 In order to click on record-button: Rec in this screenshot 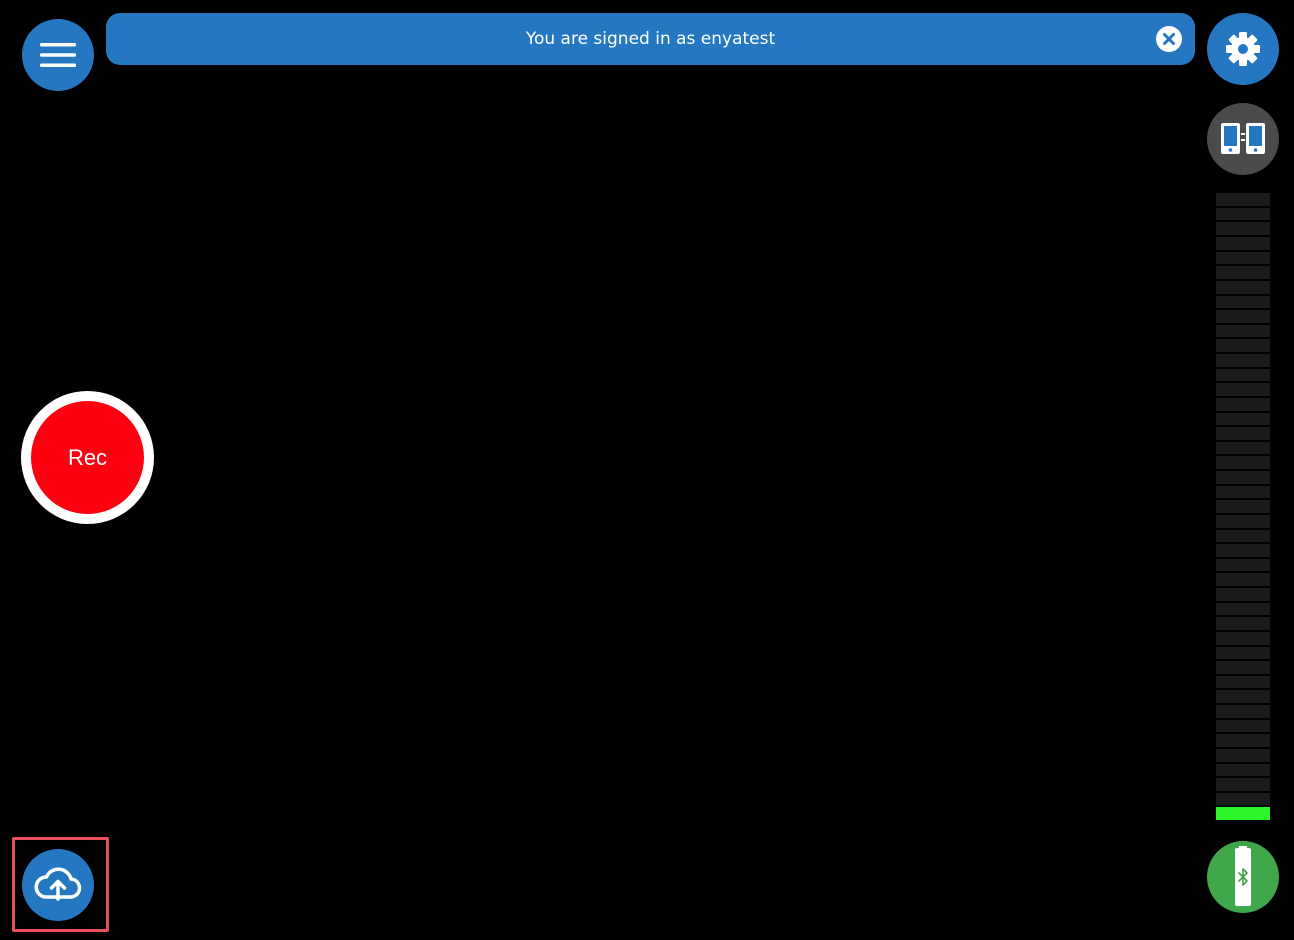, I will do `click(87, 457)`.